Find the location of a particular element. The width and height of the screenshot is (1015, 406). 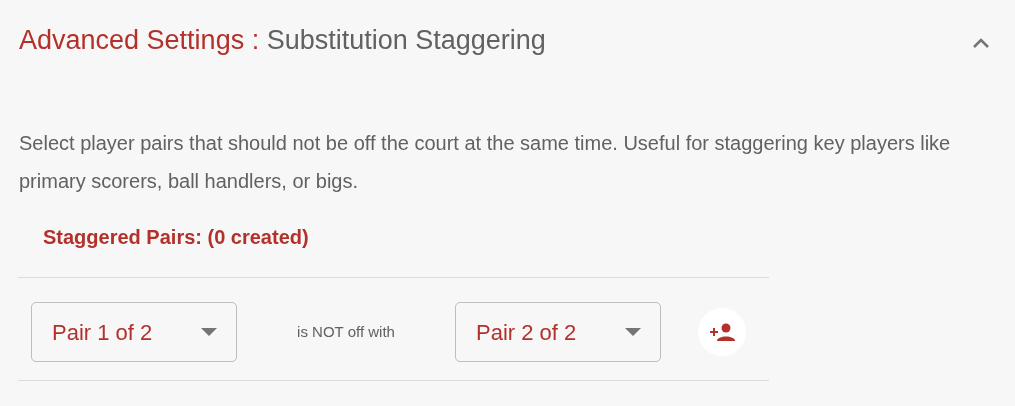

description: Select player pairs that should not be off the court at the same time. Useful for staggering key players like primary scorers, ball handlers, or bigs. is located at coordinates (485, 162).